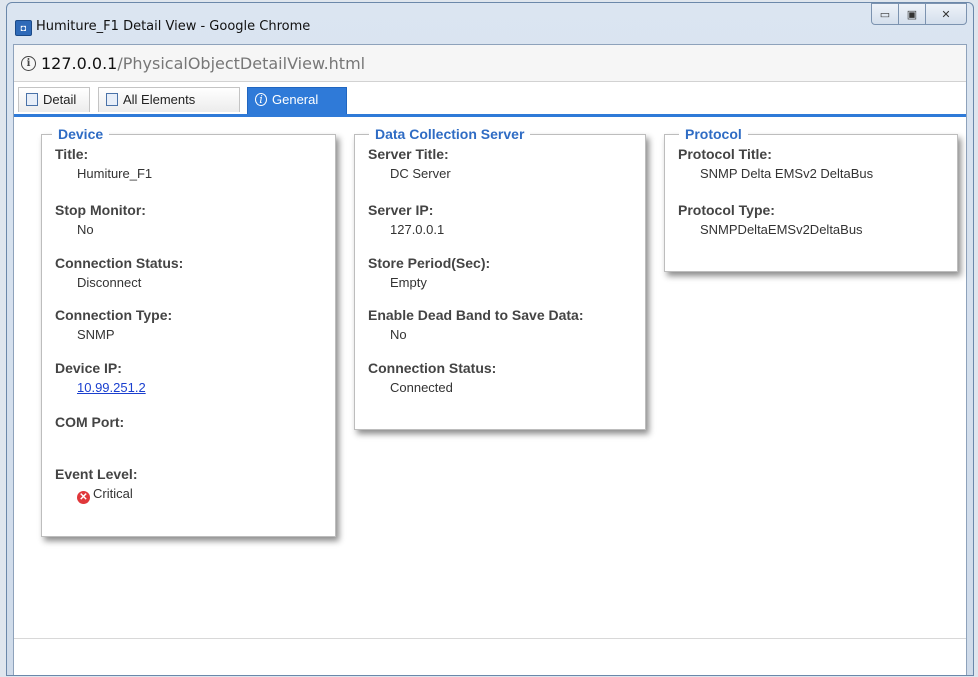 The height and width of the screenshot is (677, 978). Describe the element at coordinates (81, 134) in the screenshot. I see `device-legend: Device` at that location.